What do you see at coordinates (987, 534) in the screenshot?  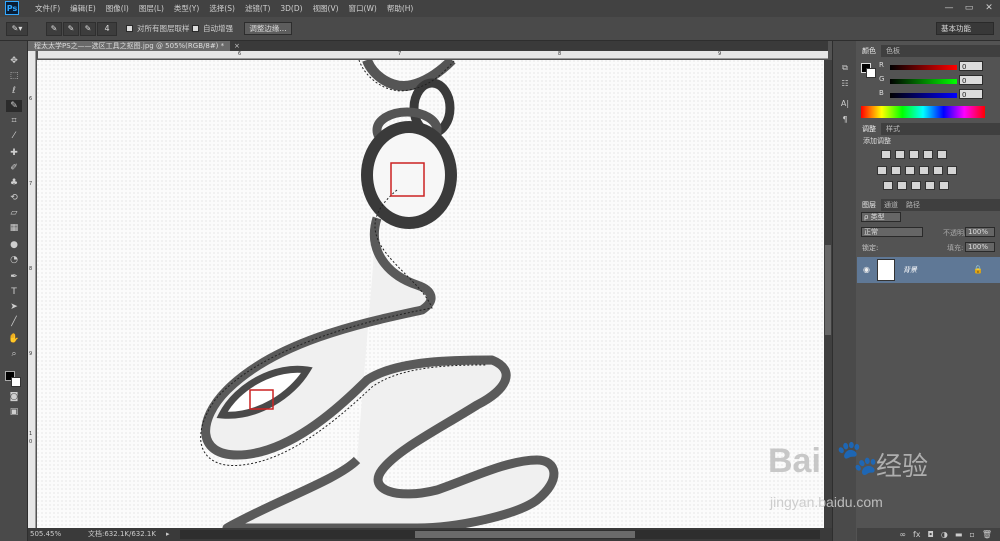 I see `delete-layer-icon: 🗑` at bounding box center [987, 534].